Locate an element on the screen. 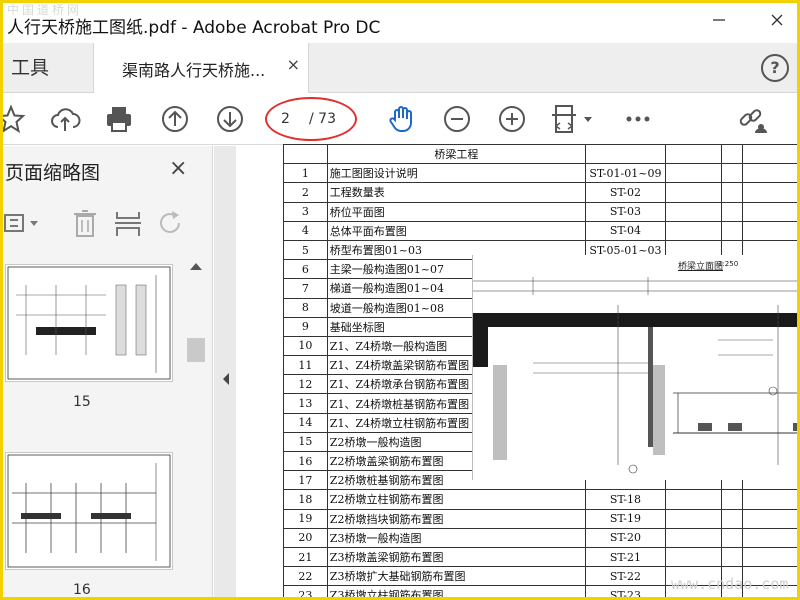 The width and height of the screenshot is (800, 600). row-drawing-name: 工程数量表 is located at coordinates (456, 192).